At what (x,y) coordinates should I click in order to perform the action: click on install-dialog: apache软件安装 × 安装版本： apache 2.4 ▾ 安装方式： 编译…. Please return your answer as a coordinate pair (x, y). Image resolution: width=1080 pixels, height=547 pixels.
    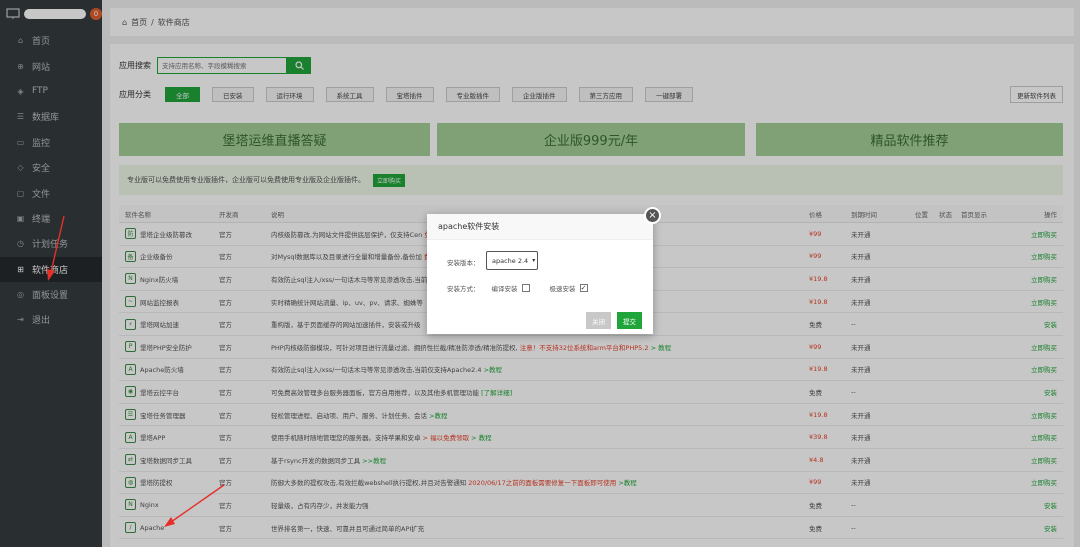
    Looking at the image, I should click on (544, 270).